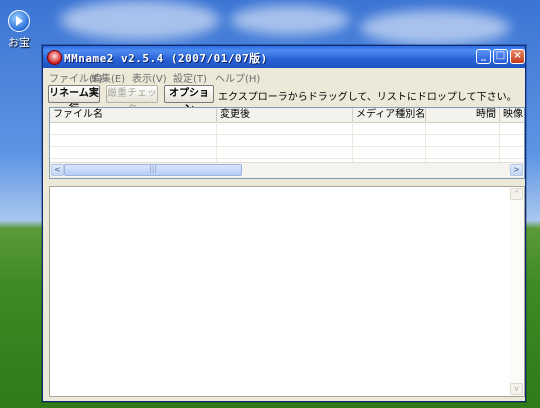  I want to click on title-bar: MMname2 v2.5.4 (2007/01/07版) _ □ ×, so click(284, 57).